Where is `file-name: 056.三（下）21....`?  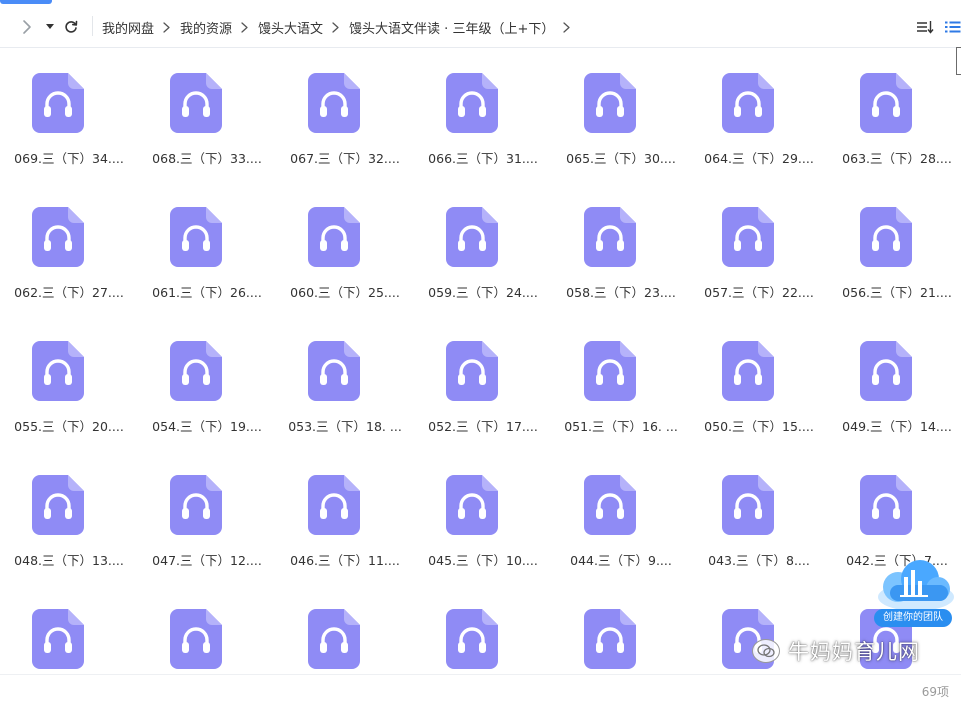
file-name: 056.三（下）21.... is located at coordinates (897, 292).